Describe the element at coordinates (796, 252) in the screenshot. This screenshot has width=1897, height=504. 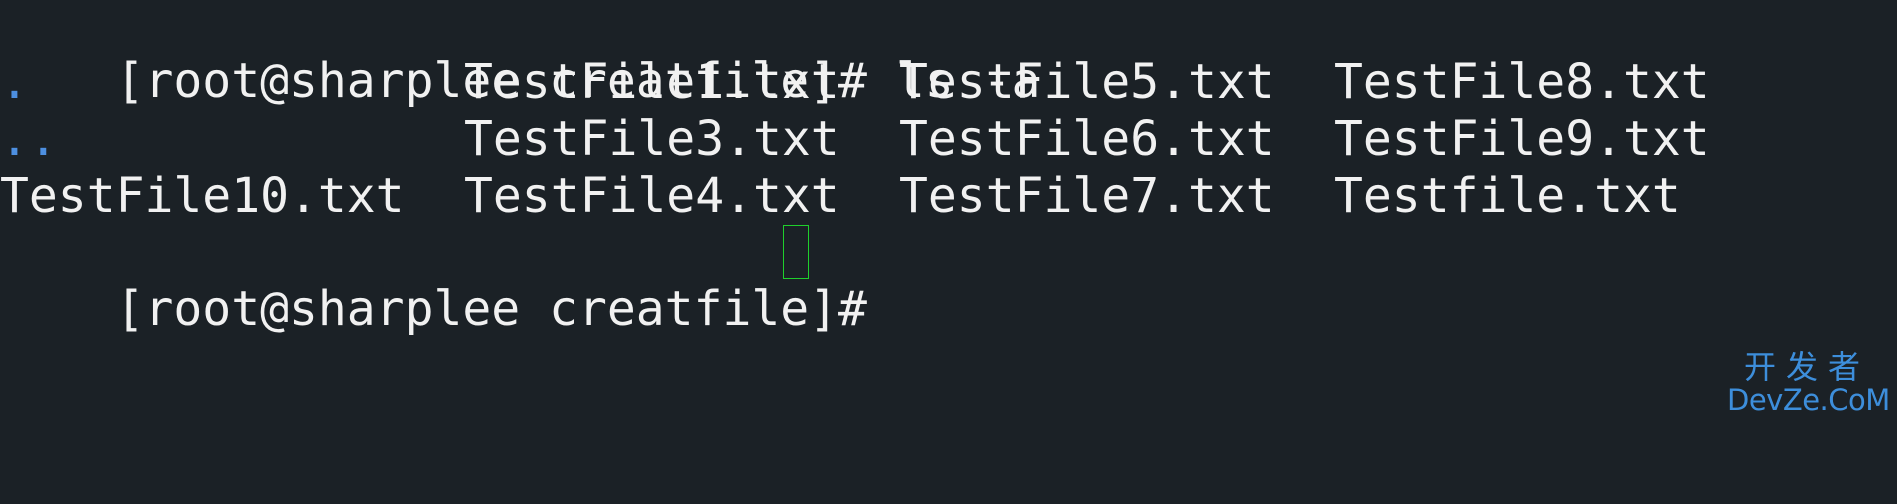
I see `text-cursor` at that location.